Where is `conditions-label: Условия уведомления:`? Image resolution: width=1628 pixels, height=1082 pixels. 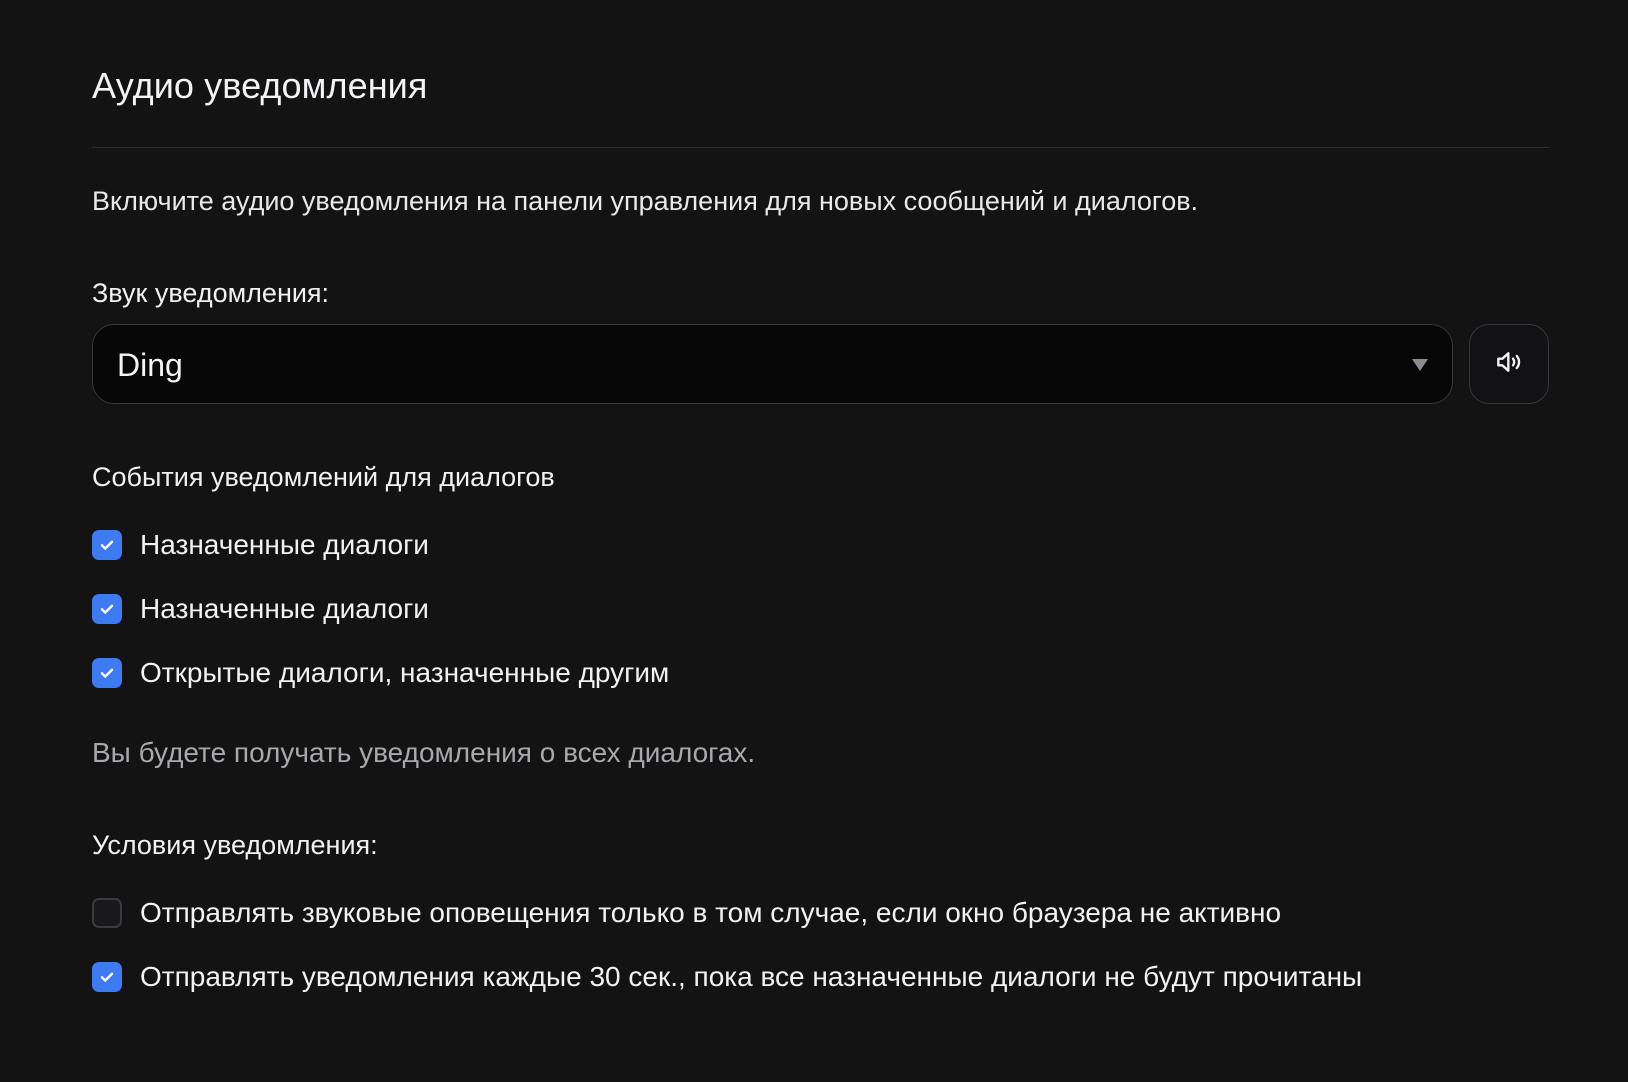 conditions-label: Условия уведомления: is located at coordinates (235, 845).